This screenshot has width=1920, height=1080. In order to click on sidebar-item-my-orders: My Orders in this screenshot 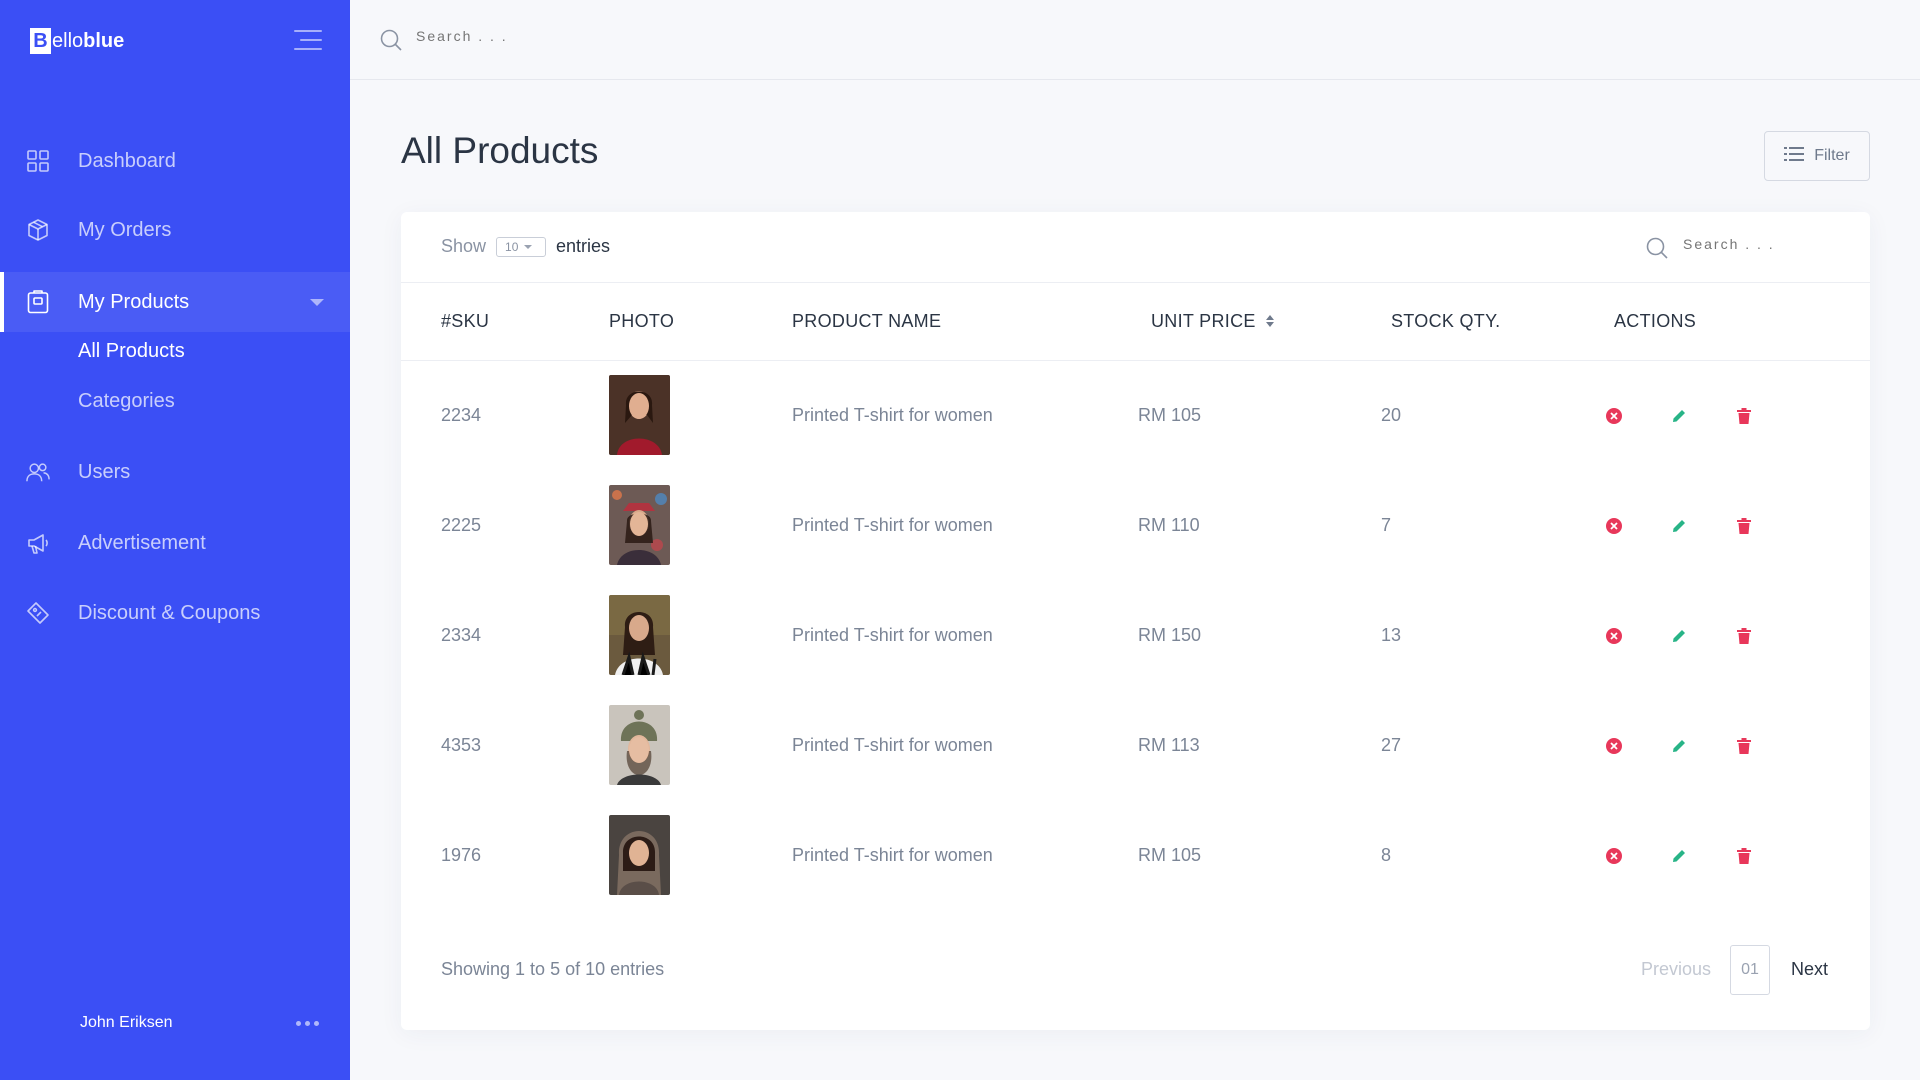, I will do `click(175, 230)`.